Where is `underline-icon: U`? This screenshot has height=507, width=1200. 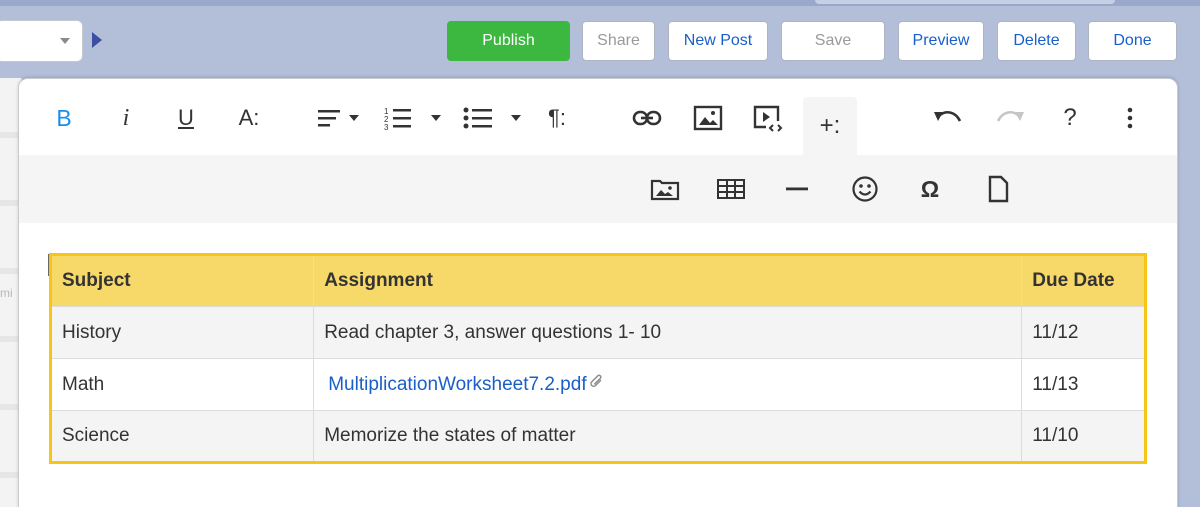 underline-icon: U is located at coordinates (186, 118).